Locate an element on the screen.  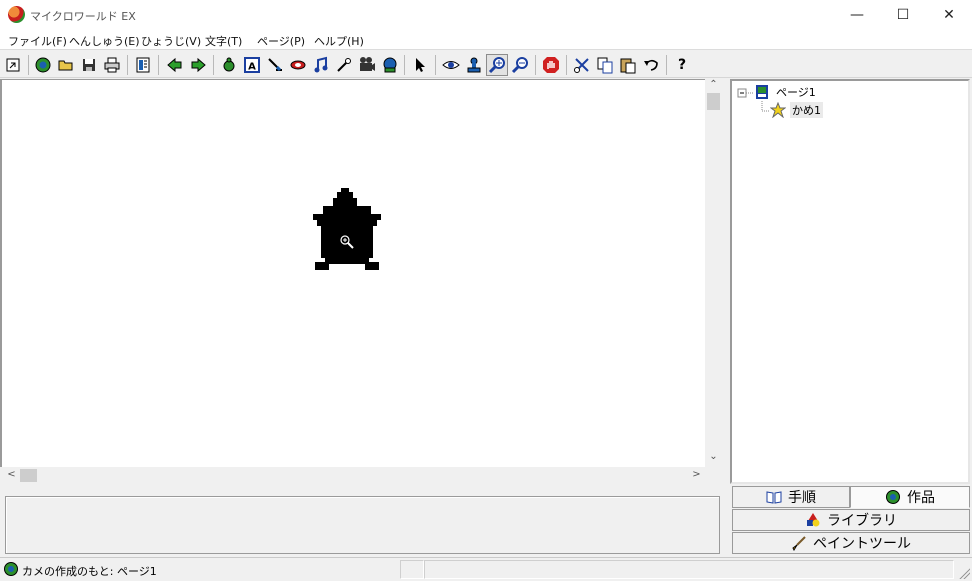
globe-icon is located at coordinates (43, 65).